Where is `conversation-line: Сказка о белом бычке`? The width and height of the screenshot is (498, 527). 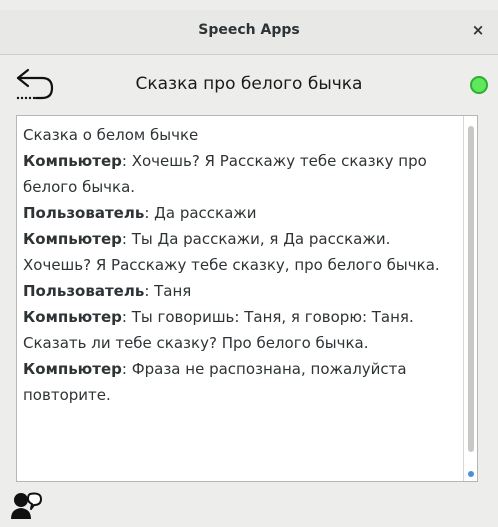
conversation-line: Сказка о белом бычке is located at coordinates (240, 135).